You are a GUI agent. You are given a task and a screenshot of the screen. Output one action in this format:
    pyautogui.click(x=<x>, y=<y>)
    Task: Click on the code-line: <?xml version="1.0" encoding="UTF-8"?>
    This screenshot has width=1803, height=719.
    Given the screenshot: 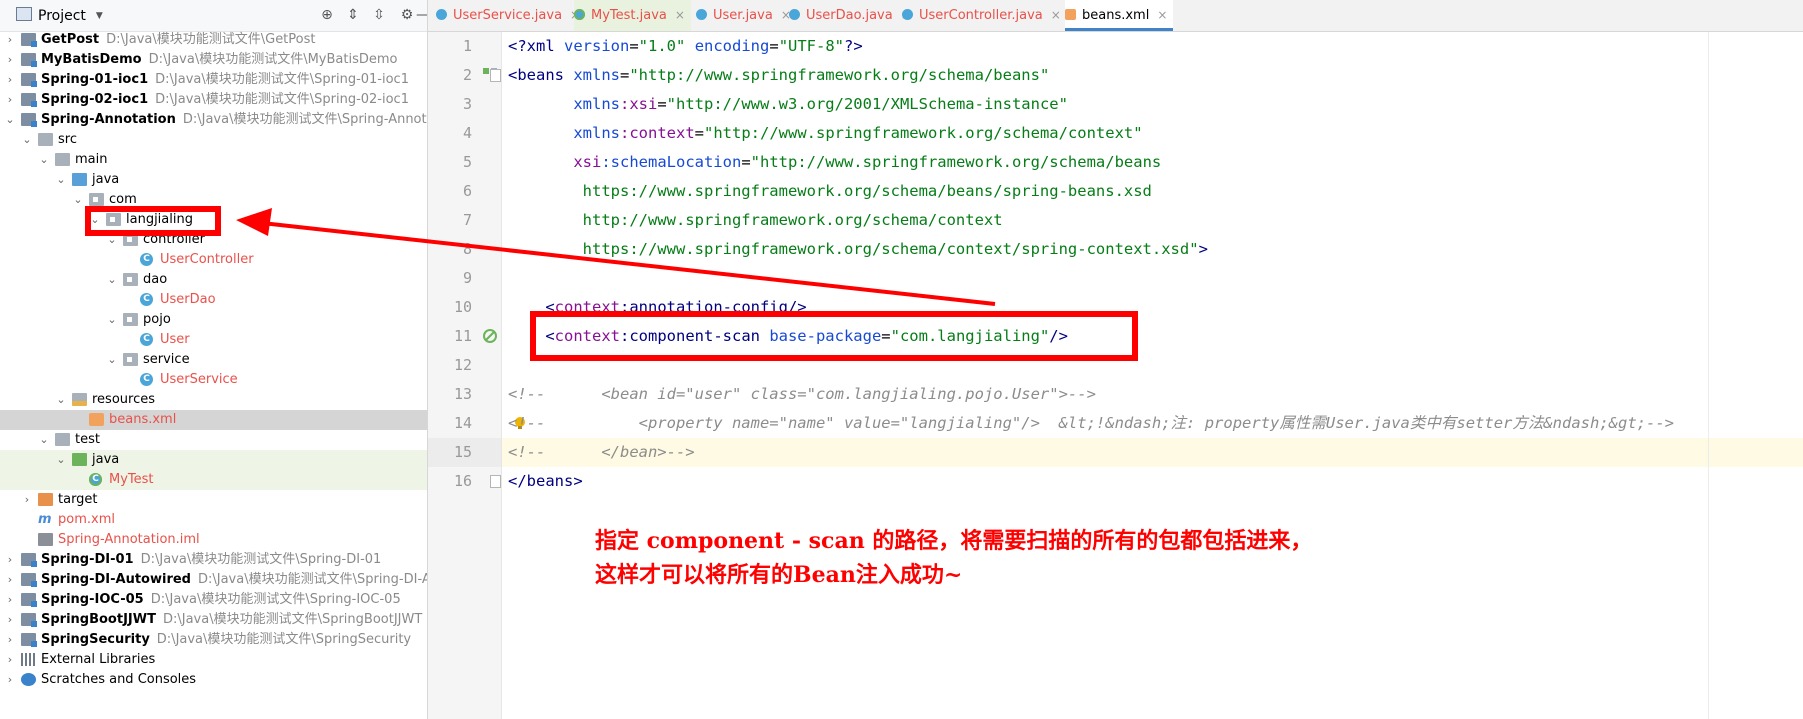 What is the action you would take?
    pyautogui.click(x=685, y=46)
    